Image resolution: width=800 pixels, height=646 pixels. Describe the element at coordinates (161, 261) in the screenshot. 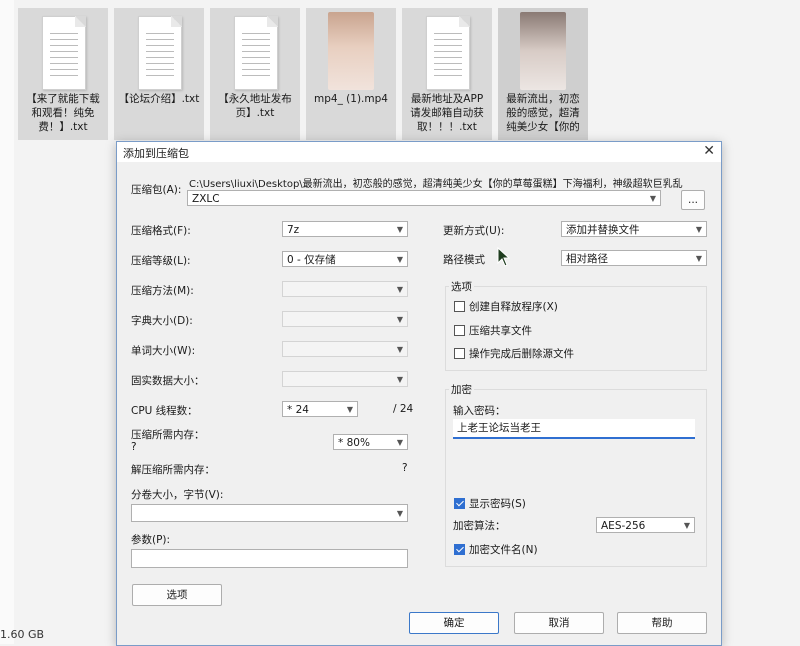

I see `level-label: 压缩等级(L):` at that location.